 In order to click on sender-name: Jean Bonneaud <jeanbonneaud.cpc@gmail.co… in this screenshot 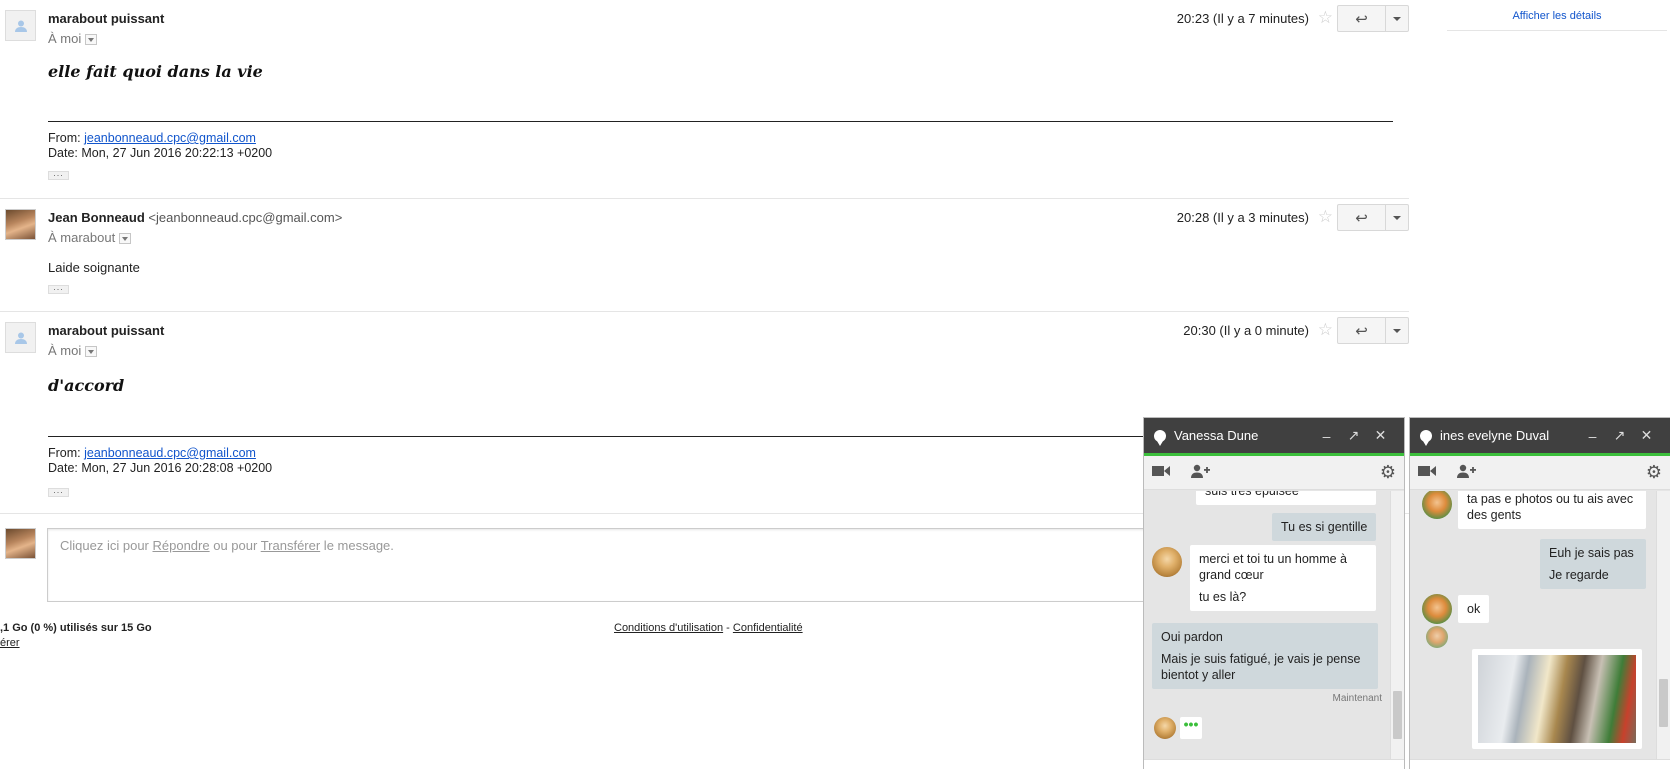, I will do `click(195, 217)`.